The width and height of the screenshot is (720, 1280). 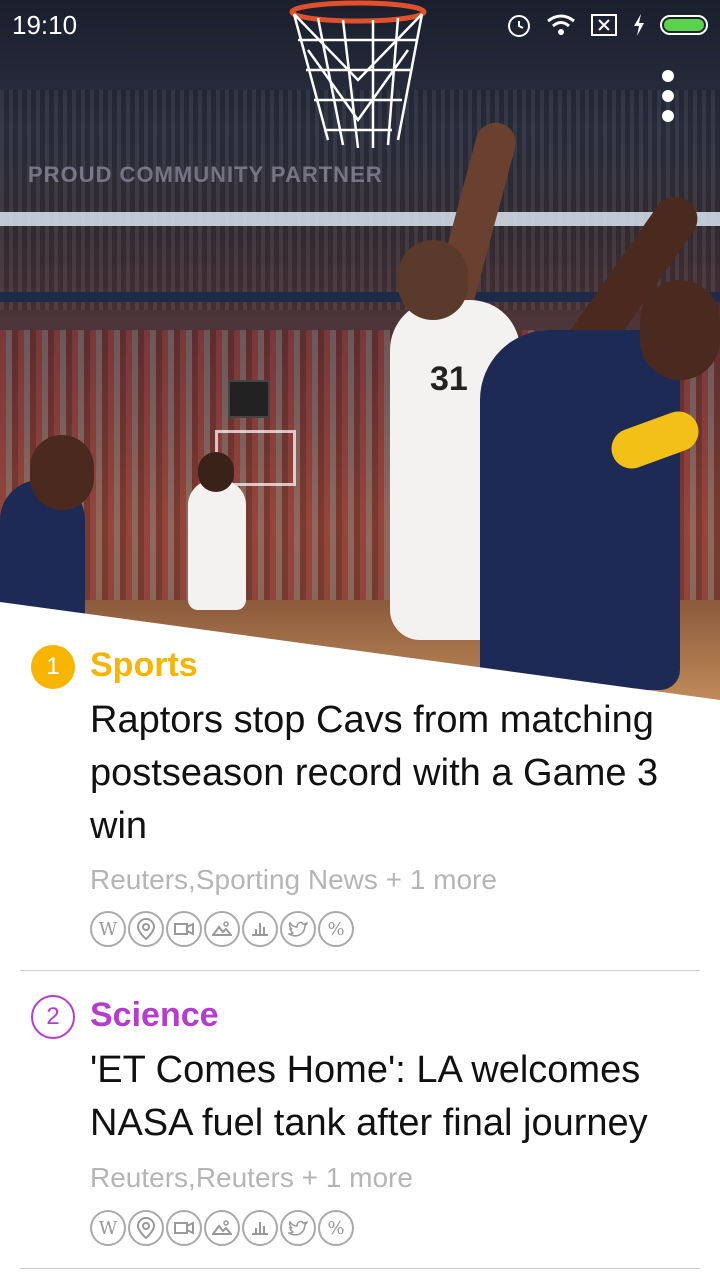 What do you see at coordinates (668, 100) in the screenshot?
I see `overflow-menu-icon` at bounding box center [668, 100].